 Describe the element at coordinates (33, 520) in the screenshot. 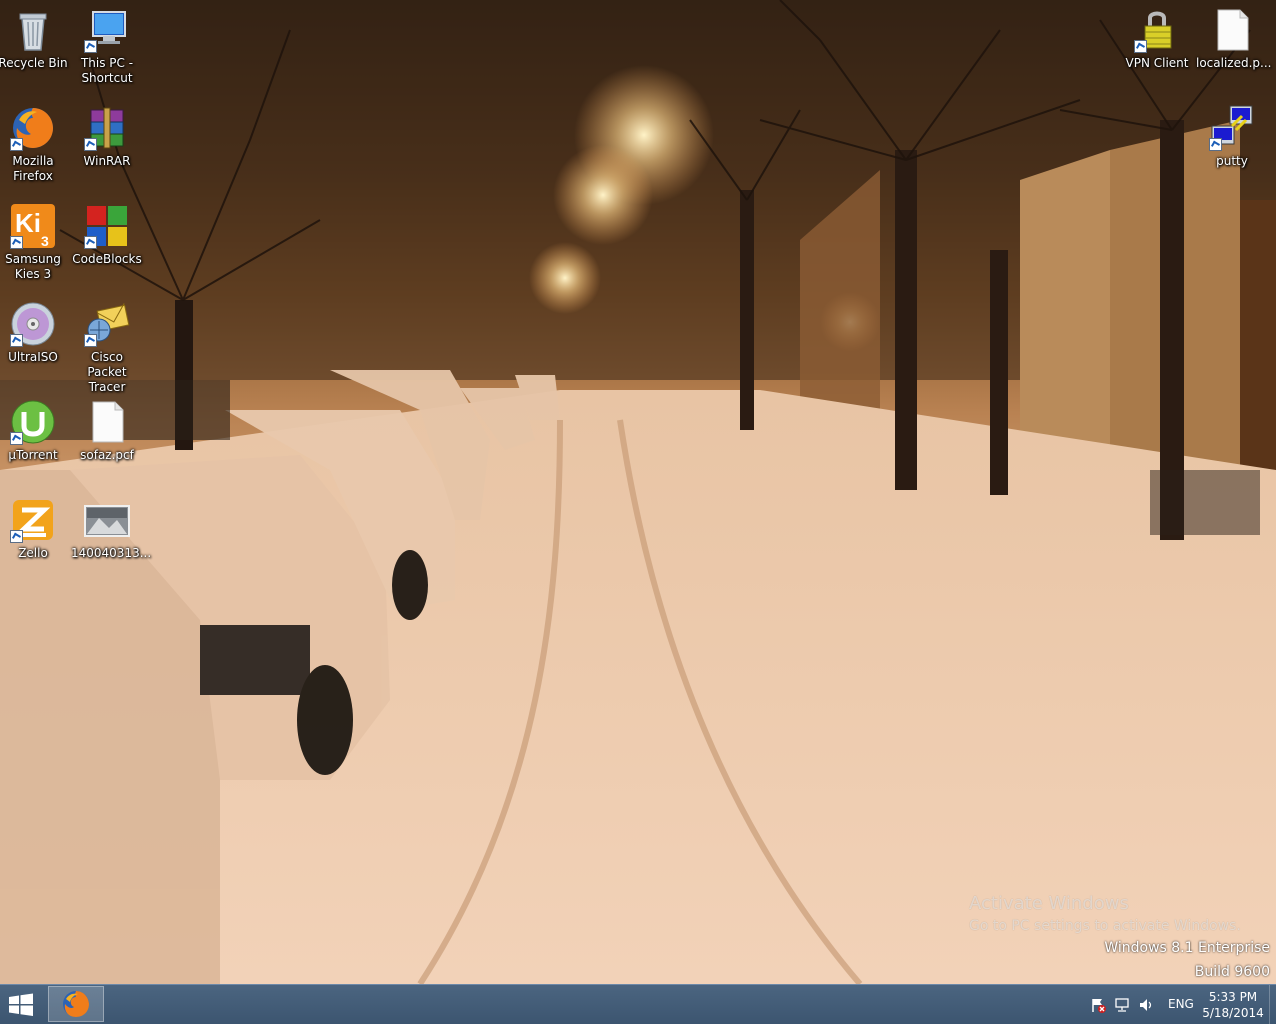

I see `zello-icon` at that location.